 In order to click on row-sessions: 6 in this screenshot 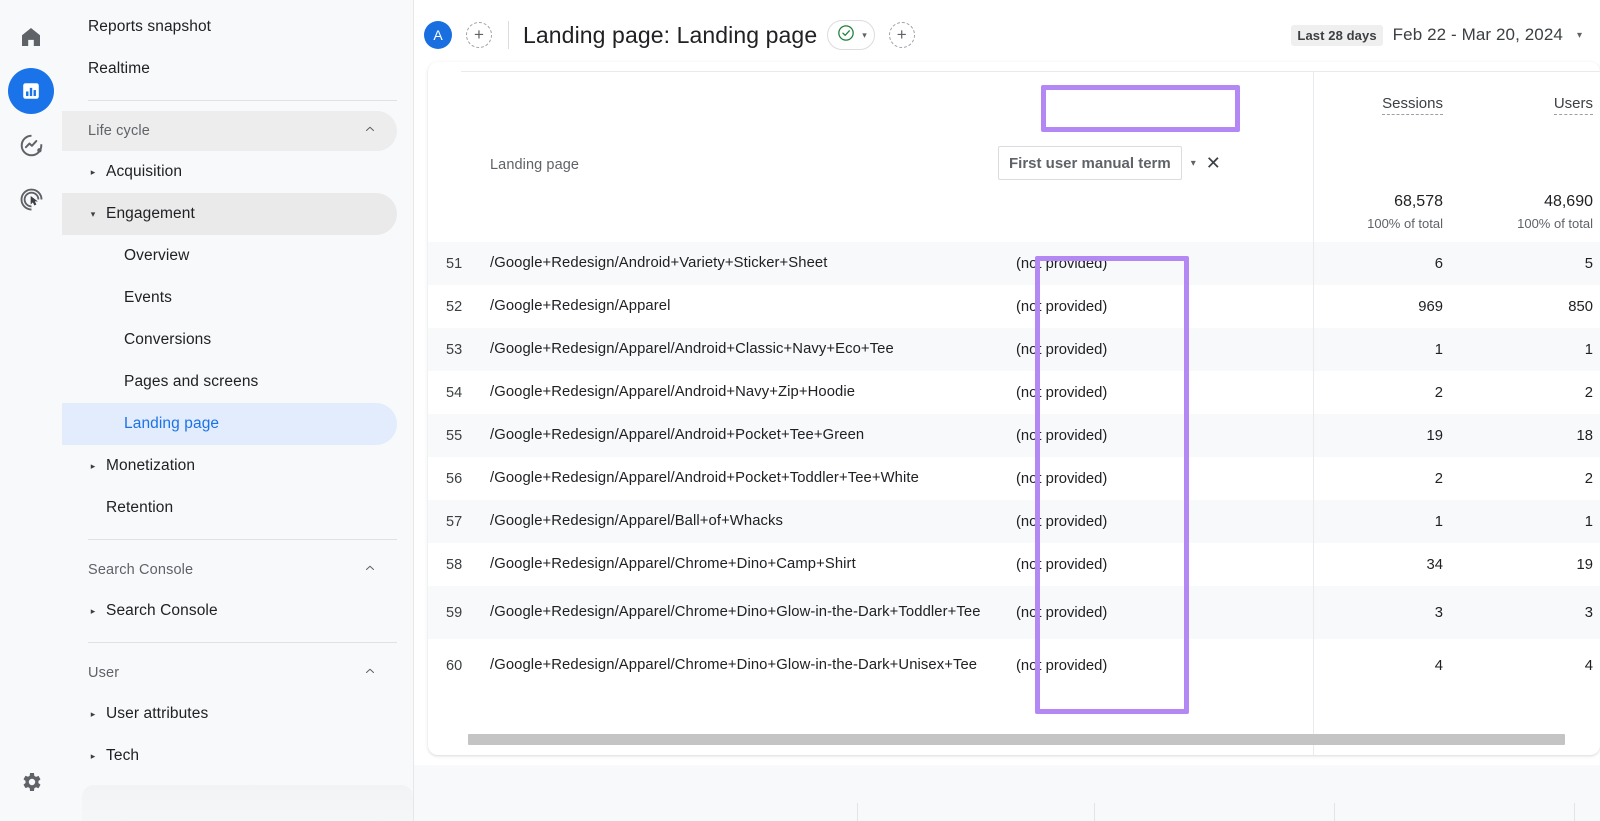, I will do `click(1438, 263)`.